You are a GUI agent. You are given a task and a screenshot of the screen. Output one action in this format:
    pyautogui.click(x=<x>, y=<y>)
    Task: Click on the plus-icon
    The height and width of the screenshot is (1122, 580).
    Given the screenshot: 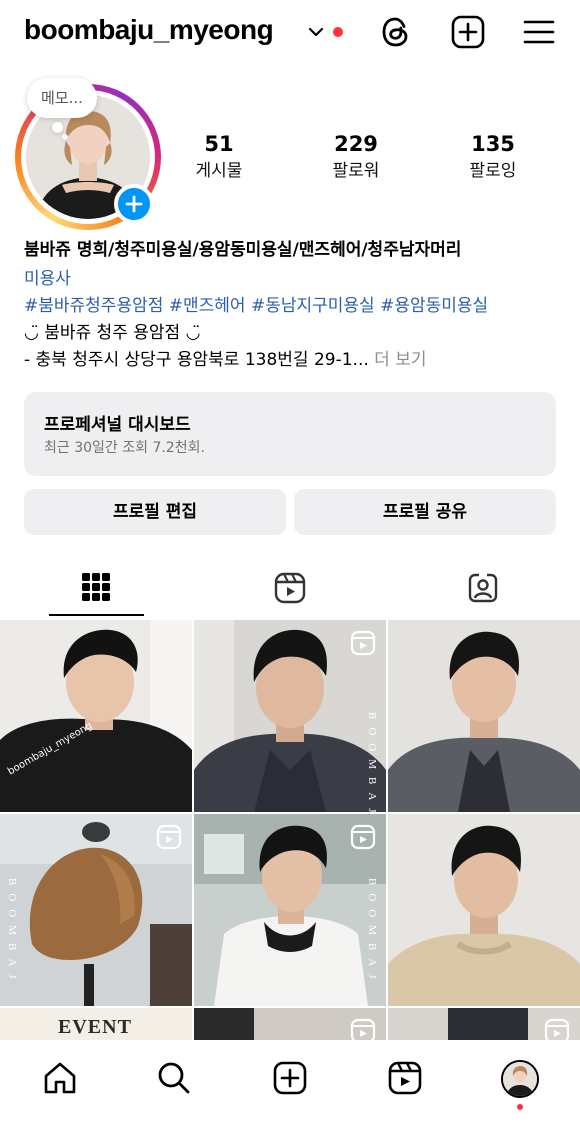 What is the action you would take?
    pyautogui.click(x=134, y=204)
    